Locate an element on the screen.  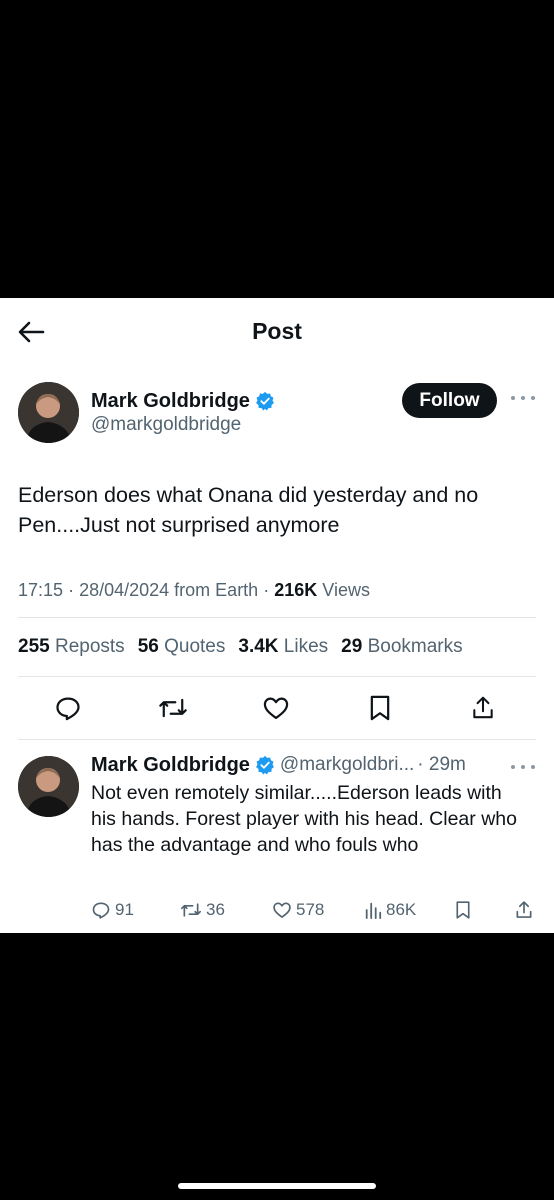
author-avatar is located at coordinates (48, 412).